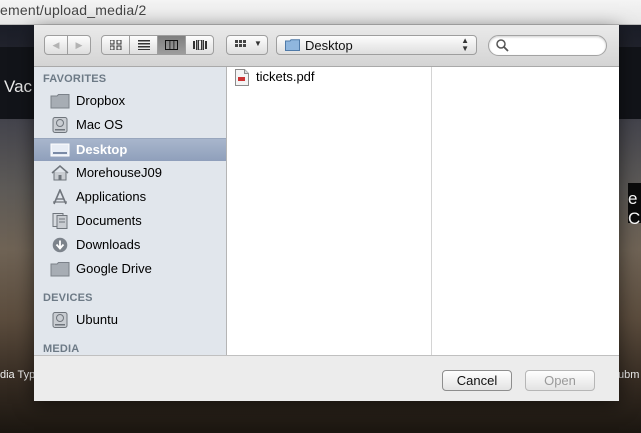 This screenshot has height=433, width=641. I want to click on column-view-button, so click(171, 45).